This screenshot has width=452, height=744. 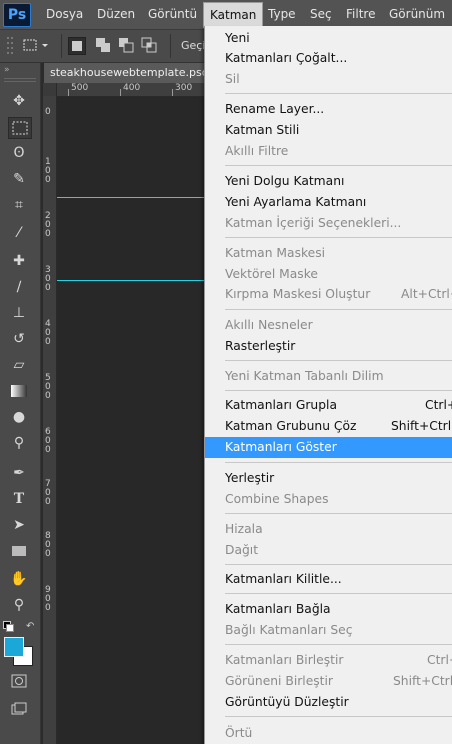 I want to click on menu-item-ungroup-layers: Katman Grubunu ÇözShift+Ctrl+, so click(x=328, y=426).